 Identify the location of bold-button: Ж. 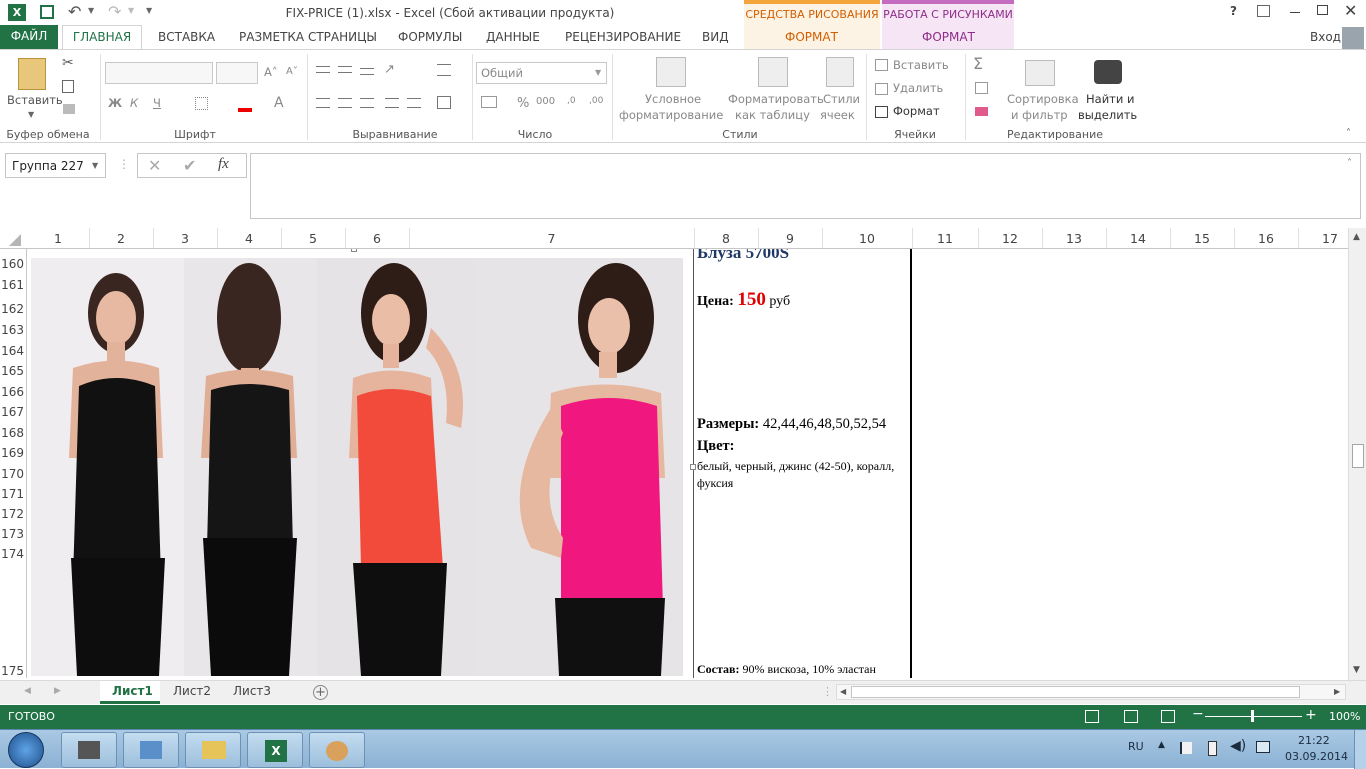
(115, 103).